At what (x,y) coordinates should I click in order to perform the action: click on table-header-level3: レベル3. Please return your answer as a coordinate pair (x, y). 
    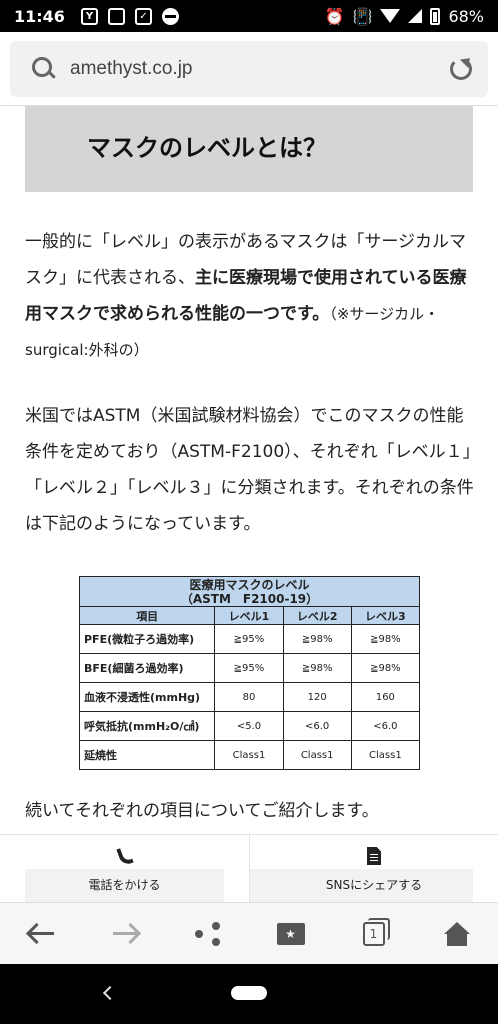
    Looking at the image, I should click on (385, 615).